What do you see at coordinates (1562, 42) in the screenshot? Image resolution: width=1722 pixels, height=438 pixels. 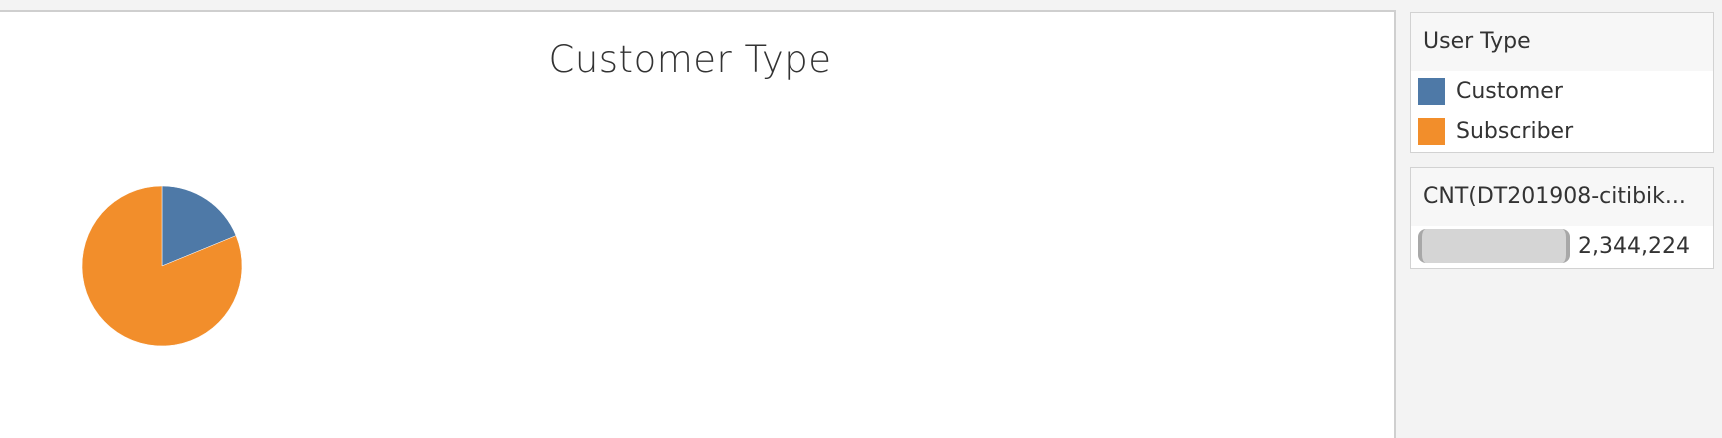 I see `legend-title: User Type` at bounding box center [1562, 42].